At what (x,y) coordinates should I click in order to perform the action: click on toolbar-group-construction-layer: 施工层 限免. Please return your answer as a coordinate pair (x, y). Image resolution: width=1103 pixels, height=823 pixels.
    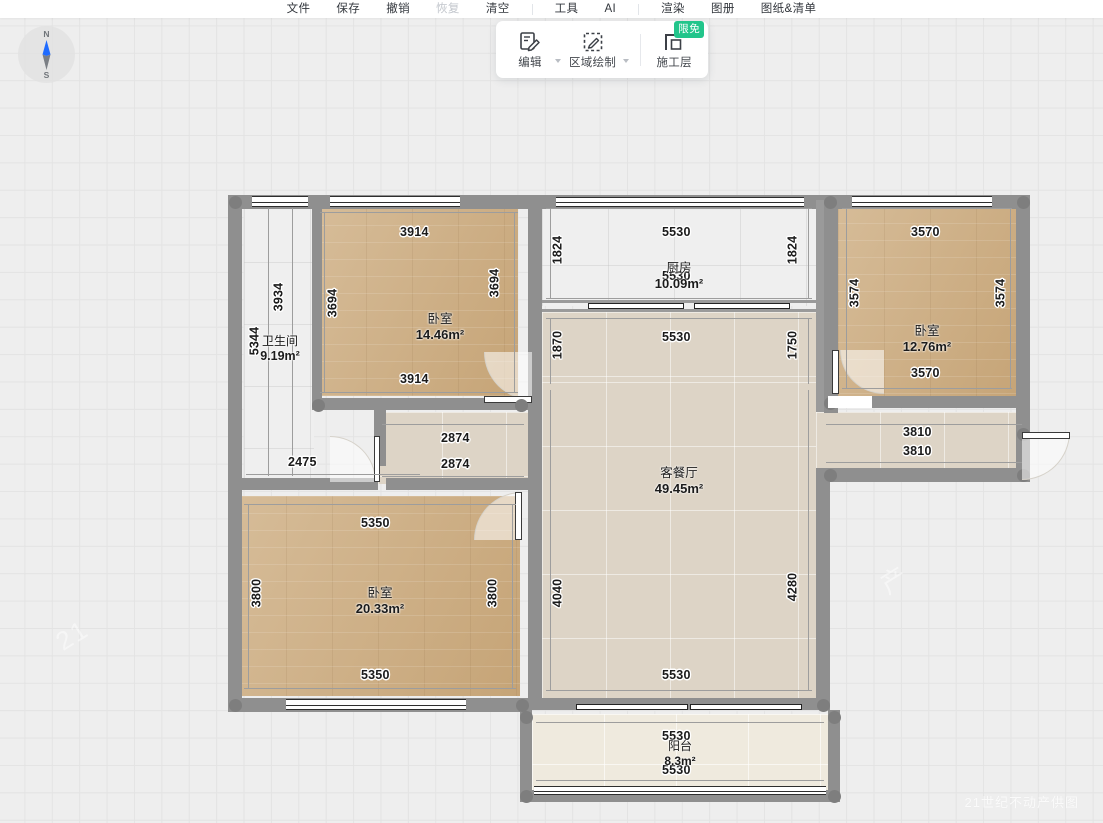
    Looking at the image, I should click on (677, 46).